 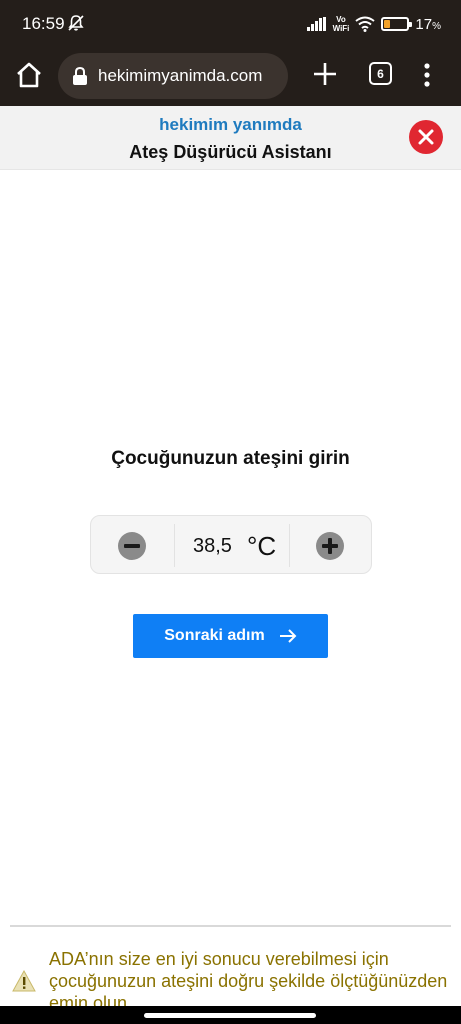 I want to click on mute-icon, so click(x=76, y=23).